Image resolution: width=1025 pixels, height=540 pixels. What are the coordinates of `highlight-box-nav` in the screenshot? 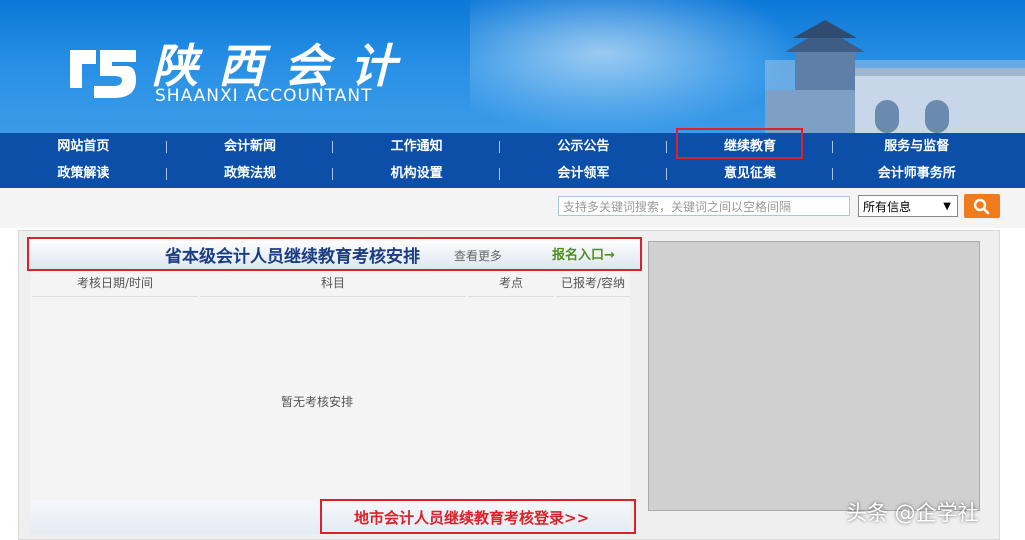 It's located at (739, 143).